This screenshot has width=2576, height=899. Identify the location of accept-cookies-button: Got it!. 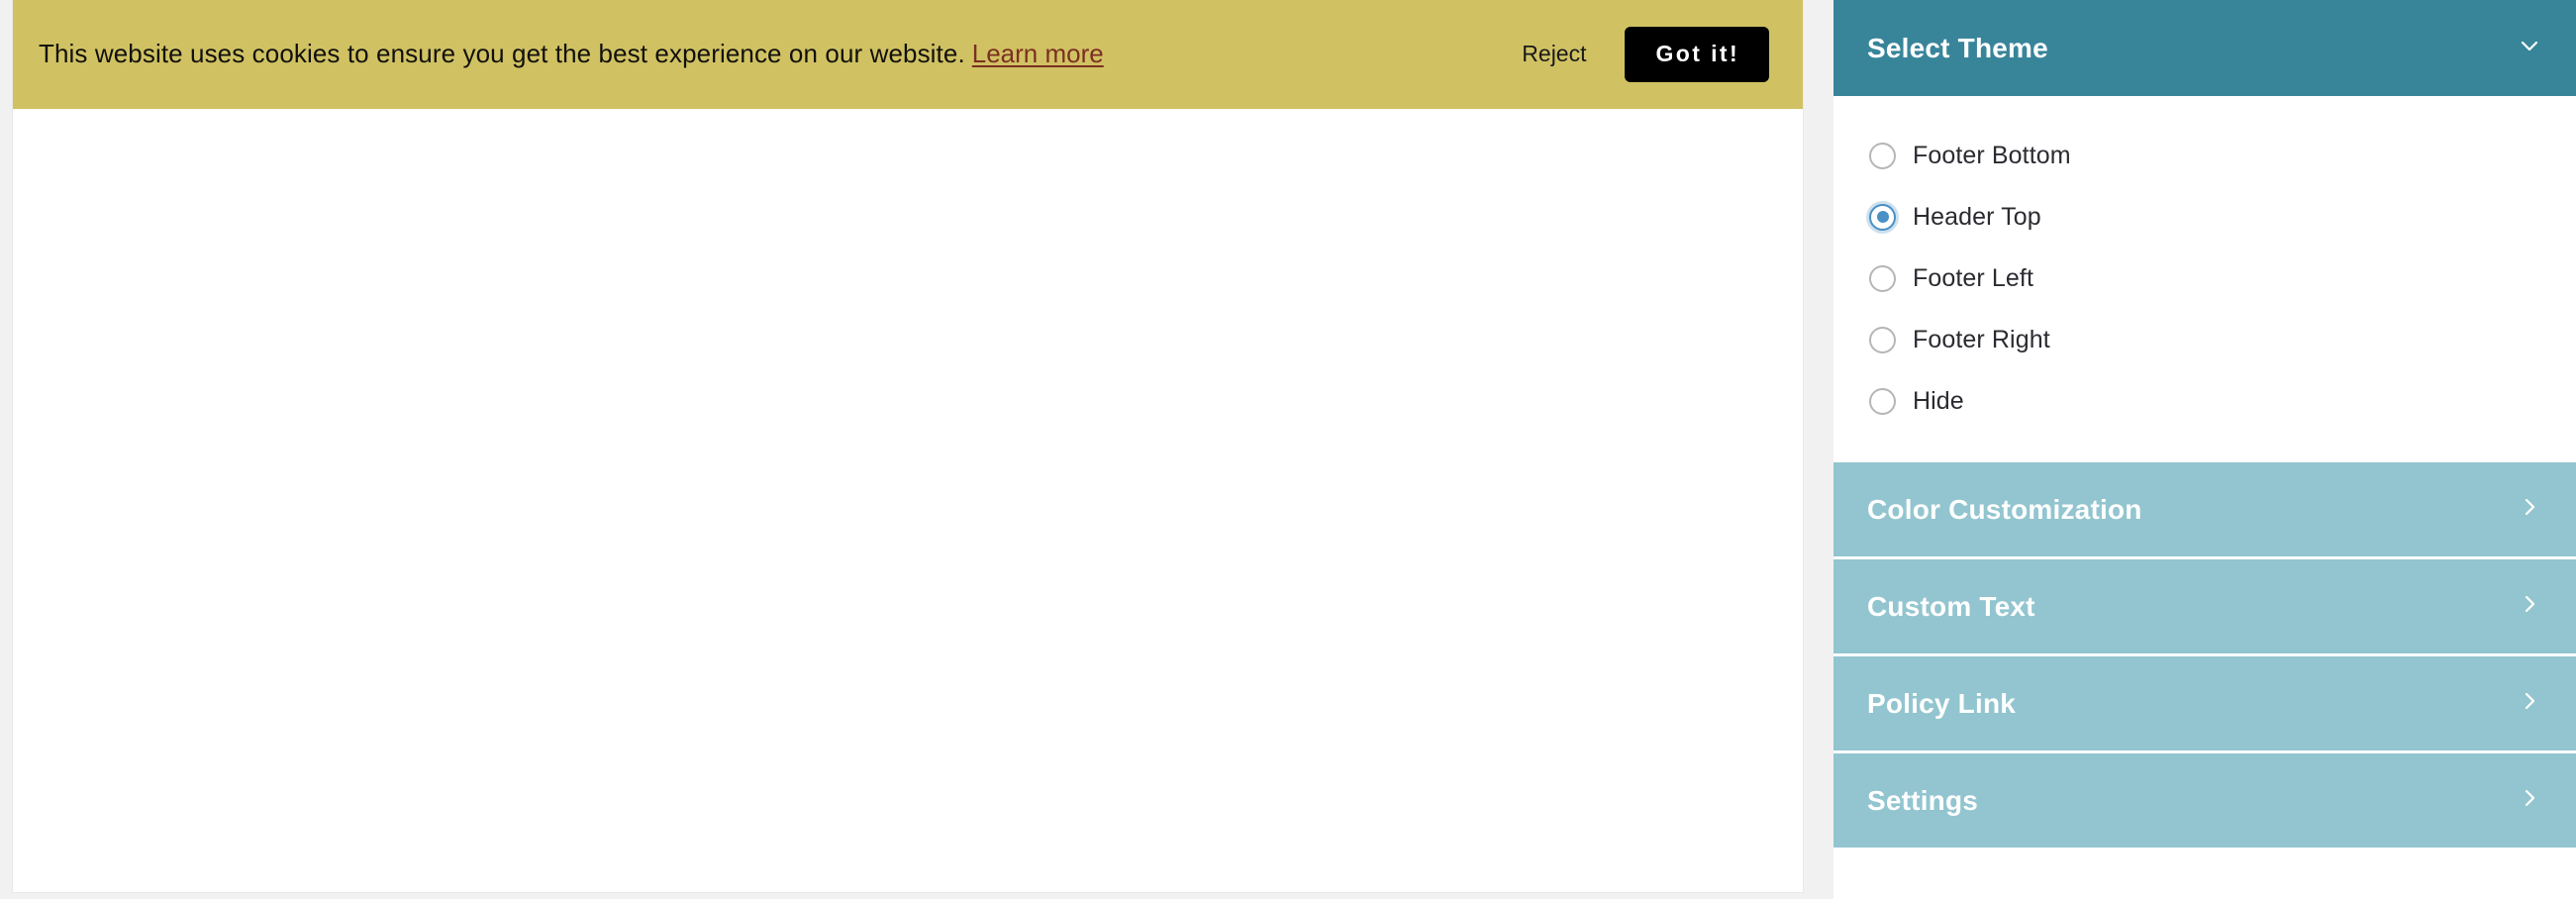
(1696, 55).